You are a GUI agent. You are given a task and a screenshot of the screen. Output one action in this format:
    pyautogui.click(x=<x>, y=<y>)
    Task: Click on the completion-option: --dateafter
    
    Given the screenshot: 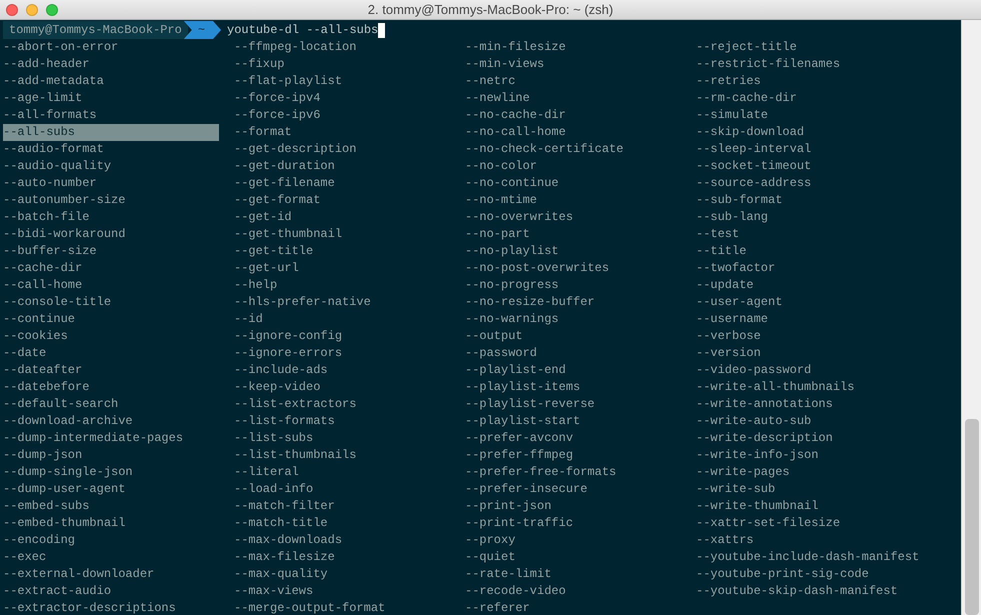 What is the action you would take?
    pyautogui.click(x=111, y=370)
    